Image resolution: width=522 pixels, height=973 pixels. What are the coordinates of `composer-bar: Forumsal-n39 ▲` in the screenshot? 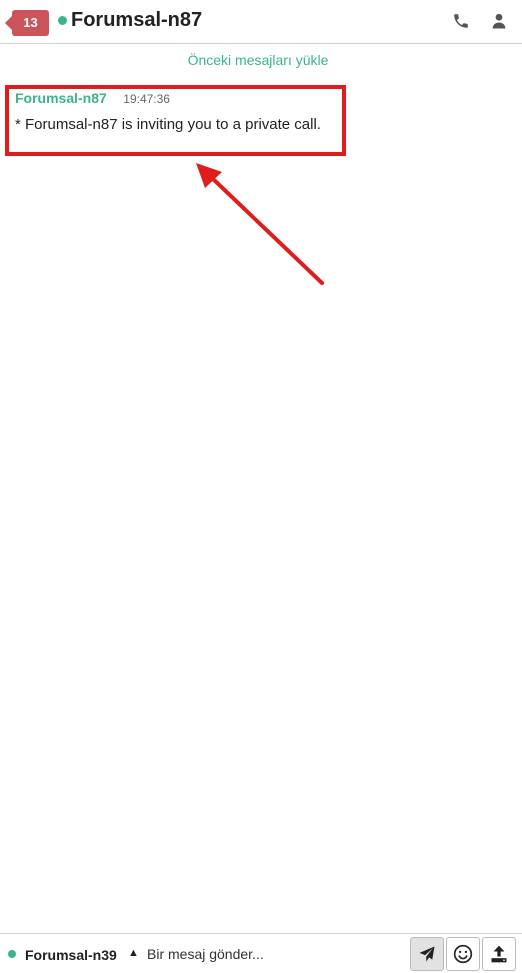 It's located at (261, 953).